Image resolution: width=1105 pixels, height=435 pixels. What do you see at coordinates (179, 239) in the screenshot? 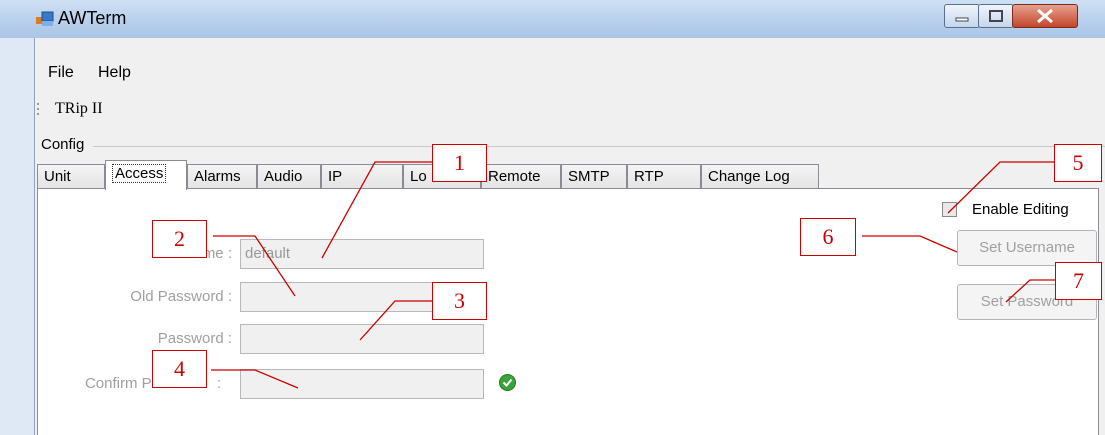
I see `callout-2: 2` at bounding box center [179, 239].